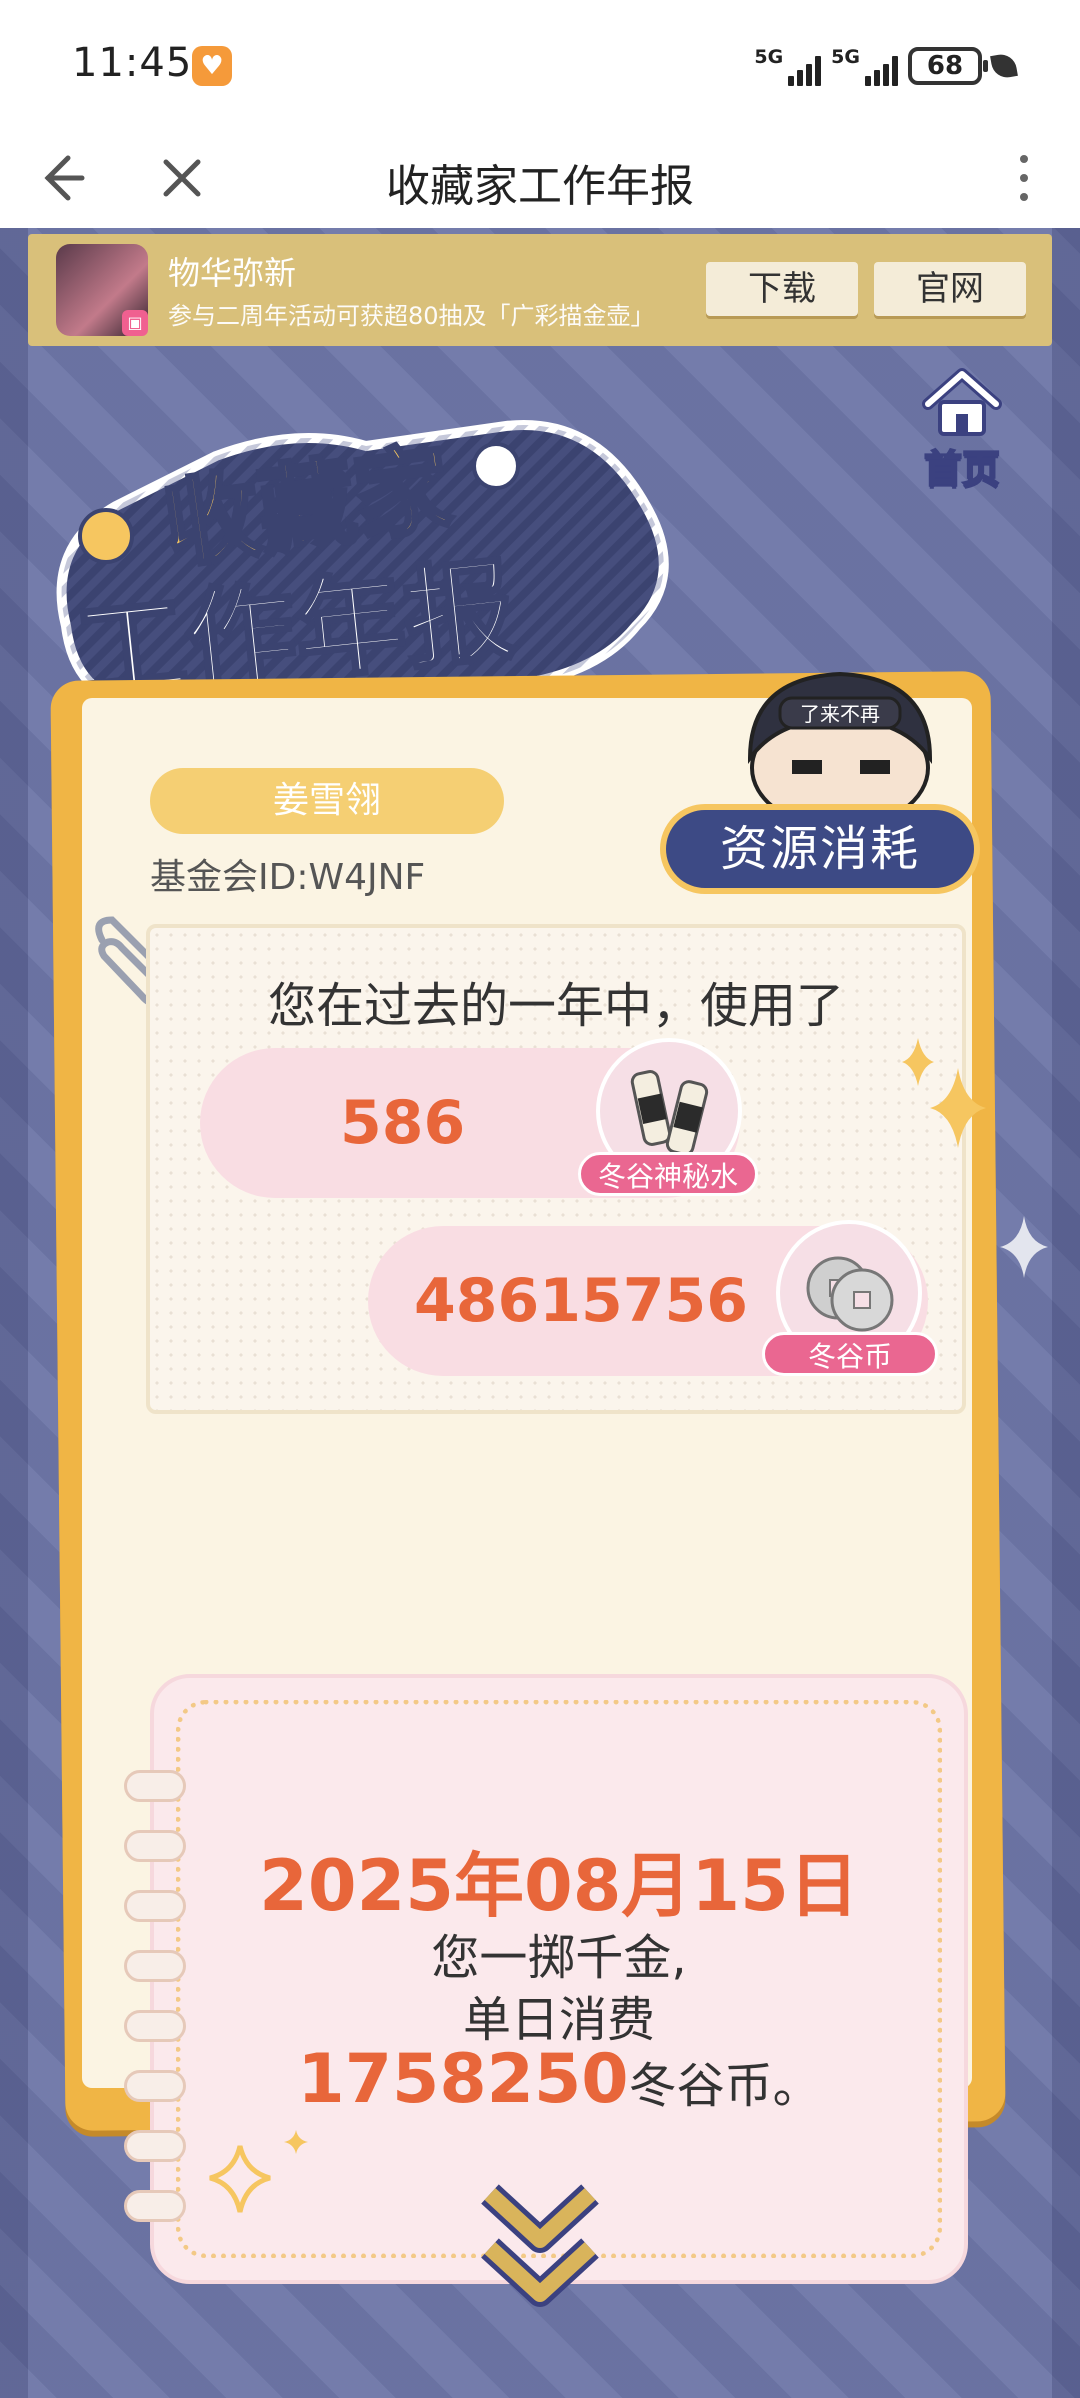 The height and width of the screenshot is (2398, 1080). What do you see at coordinates (463, 2079) in the screenshot?
I see `event-spend-amount: 1758250` at bounding box center [463, 2079].